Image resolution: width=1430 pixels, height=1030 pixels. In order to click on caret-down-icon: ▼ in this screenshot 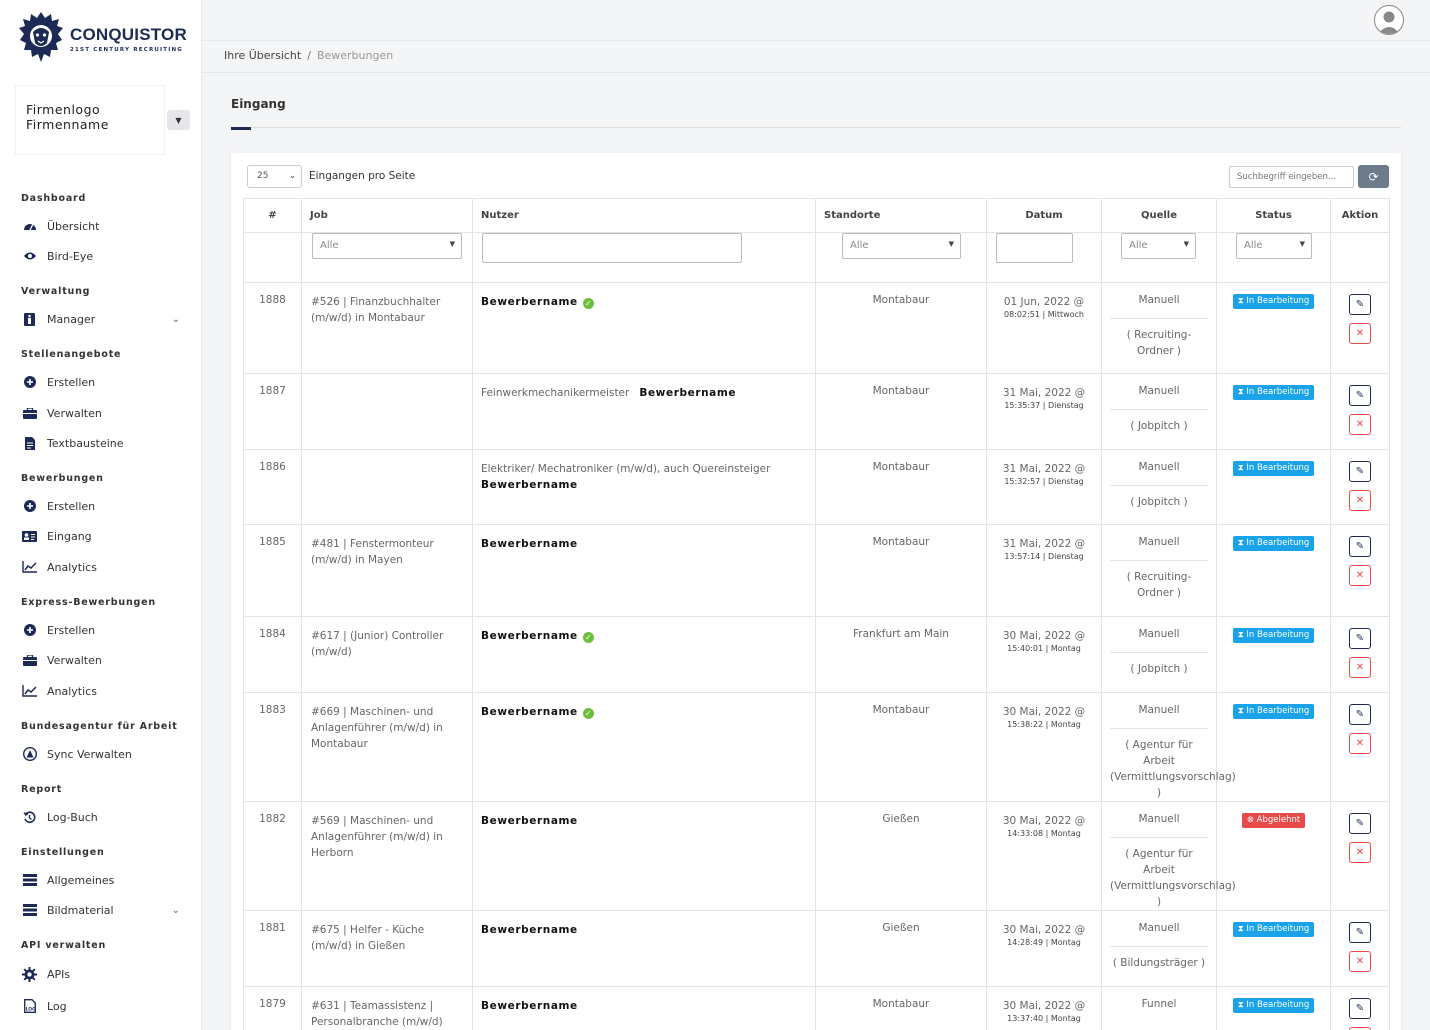, I will do `click(178, 120)`.